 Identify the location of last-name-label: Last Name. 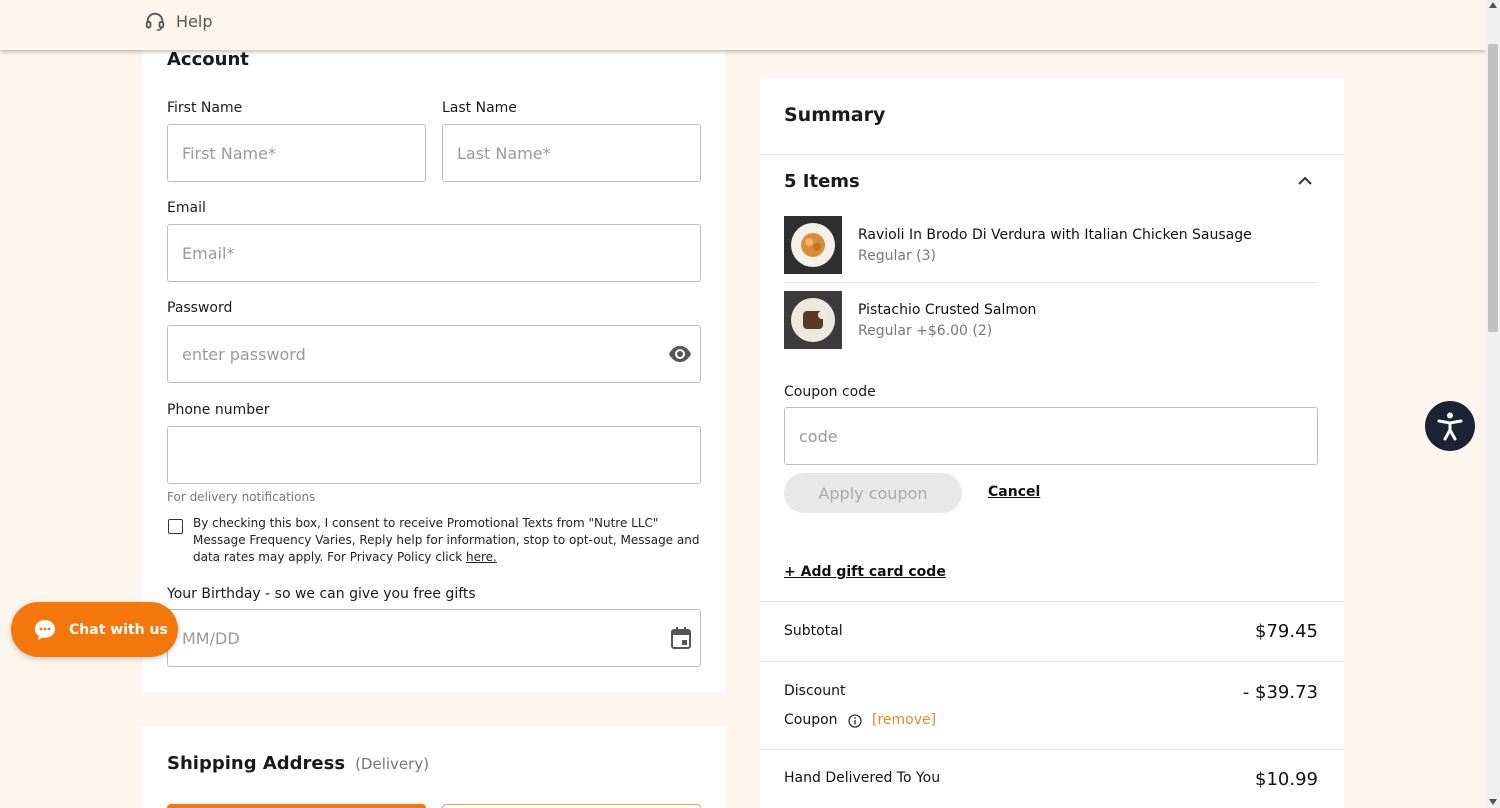
(479, 108).